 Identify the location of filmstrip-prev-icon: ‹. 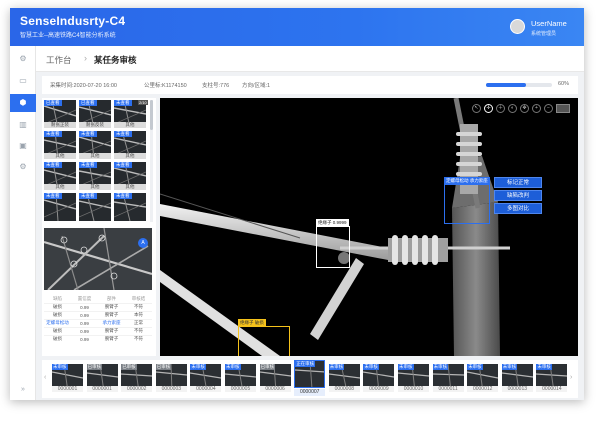
(45, 377).